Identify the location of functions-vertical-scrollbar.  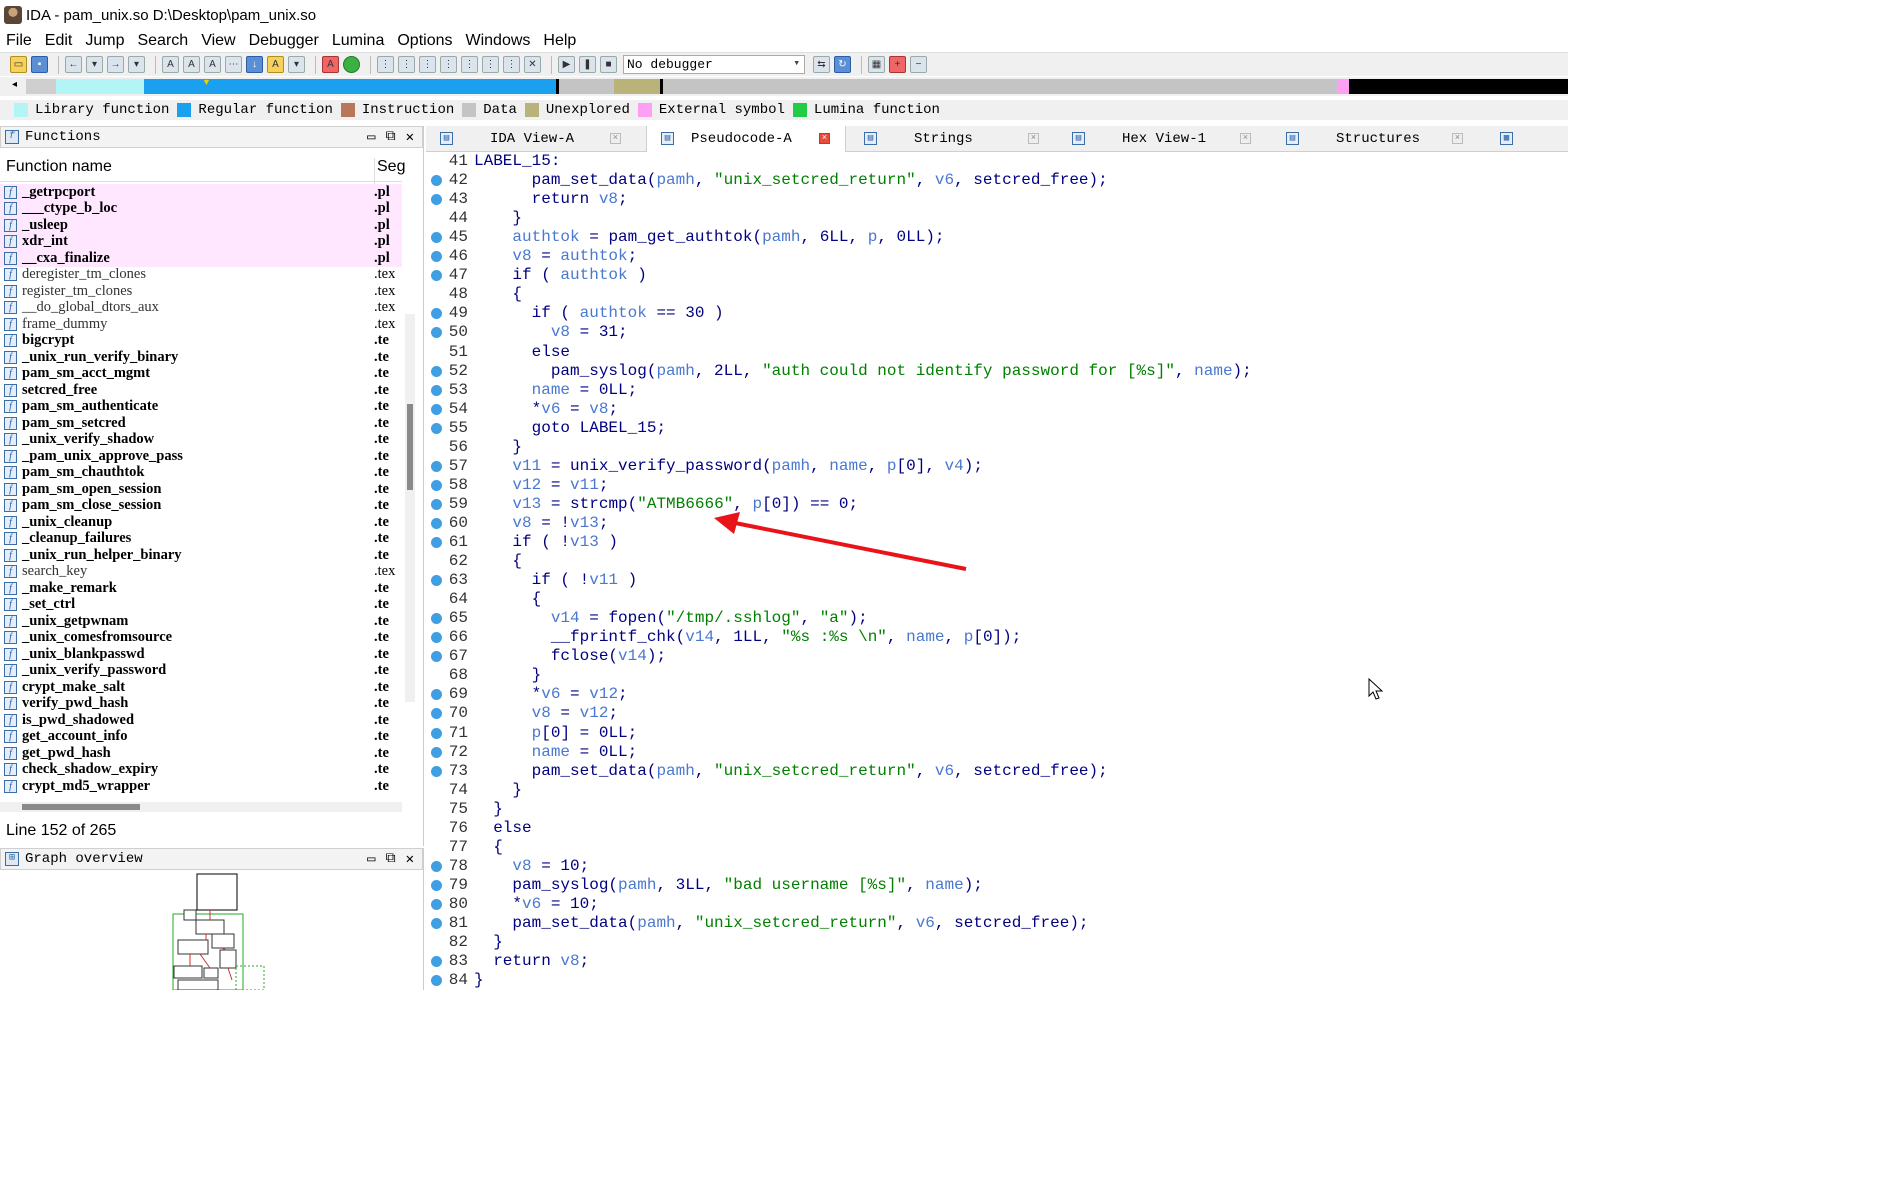
(410, 508).